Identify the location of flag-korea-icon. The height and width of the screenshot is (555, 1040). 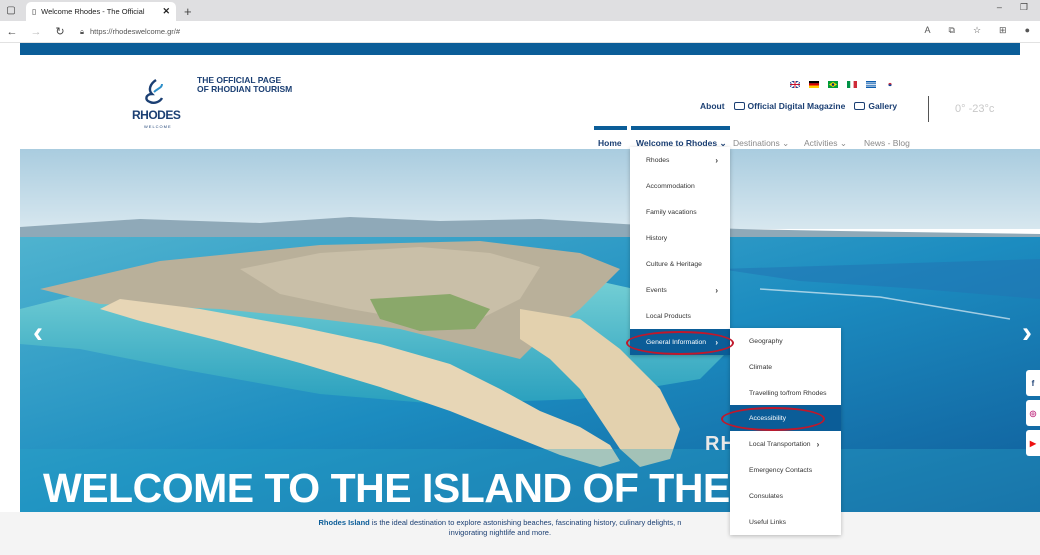
(890, 84).